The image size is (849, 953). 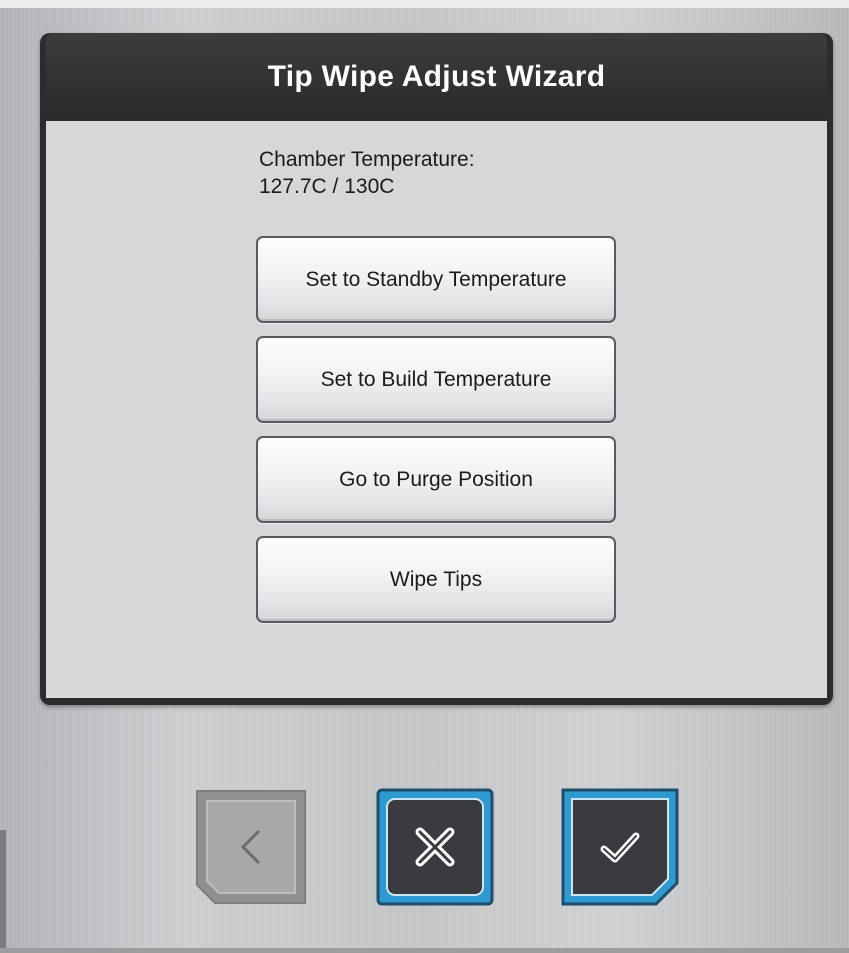 I want to click on left-edge, so click(x=3, y=891).